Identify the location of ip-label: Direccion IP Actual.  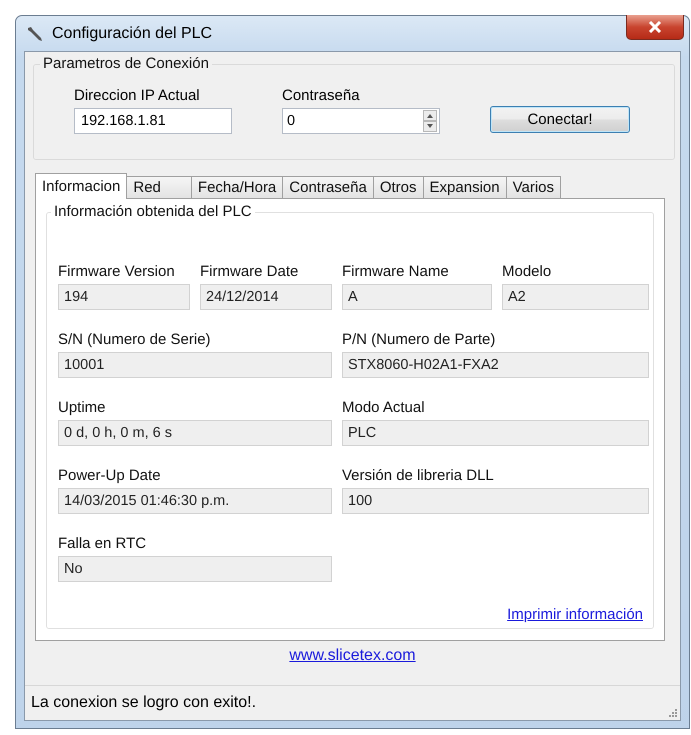
(137, 95).